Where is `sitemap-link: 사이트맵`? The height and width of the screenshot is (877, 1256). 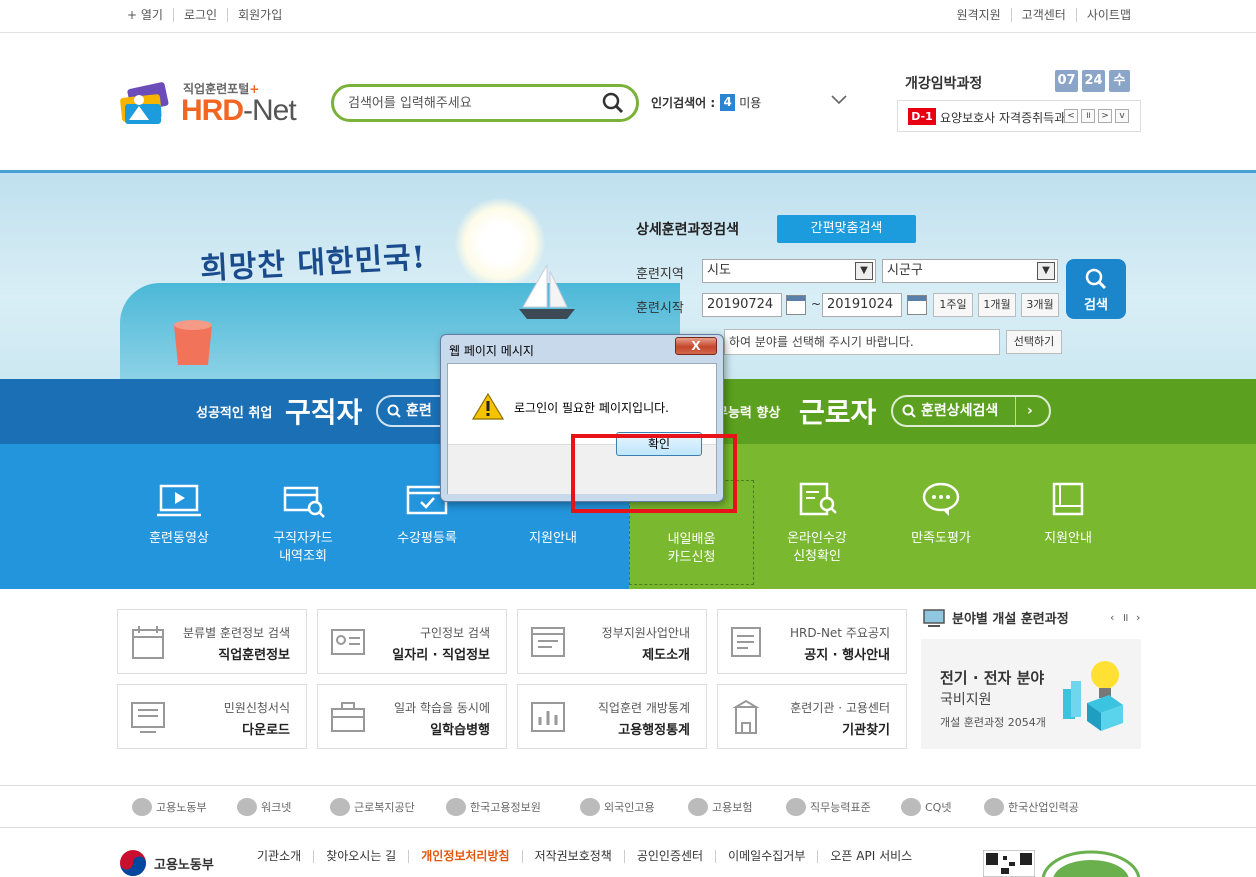
sitemap-link: 사이트맵 is located at coordinates (1103, 15).